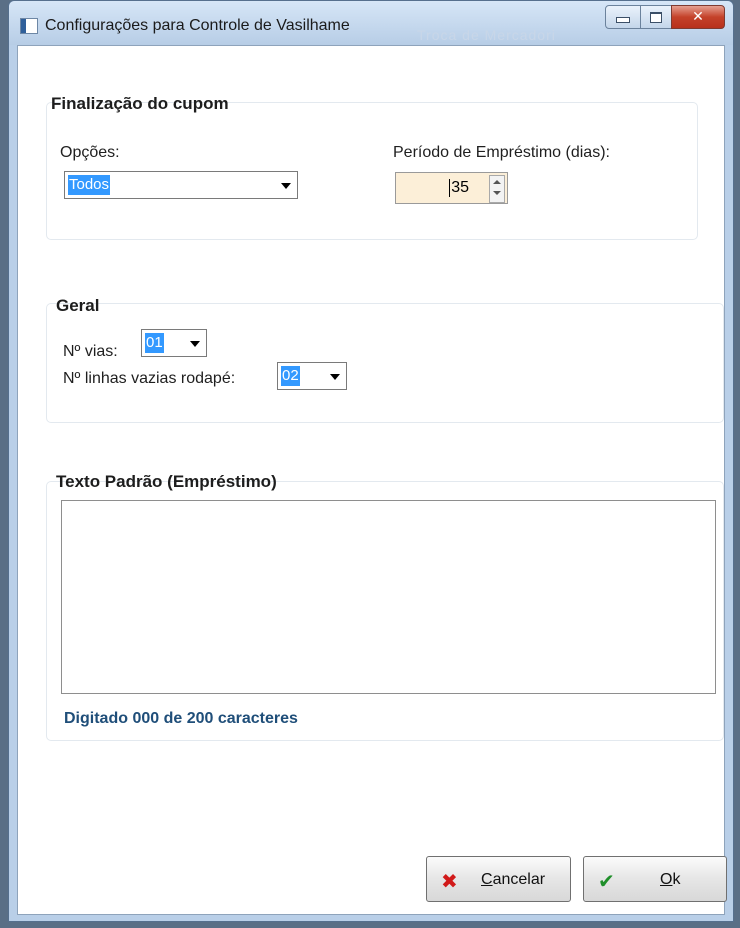 Image resolution: width=740 pixels, height=928 pixels. Describe the element at coordinates (449, 881) in the screenshot. I see `cross-icon: ✖` at that location.